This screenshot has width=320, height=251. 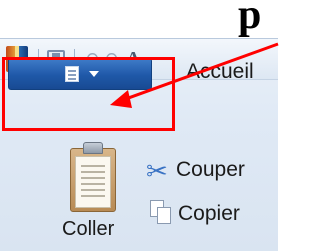 What do you see at coordinates (157, 171) in the screenshot?
I see `scissors-icon: ✂` at bounding box center [157, 171].